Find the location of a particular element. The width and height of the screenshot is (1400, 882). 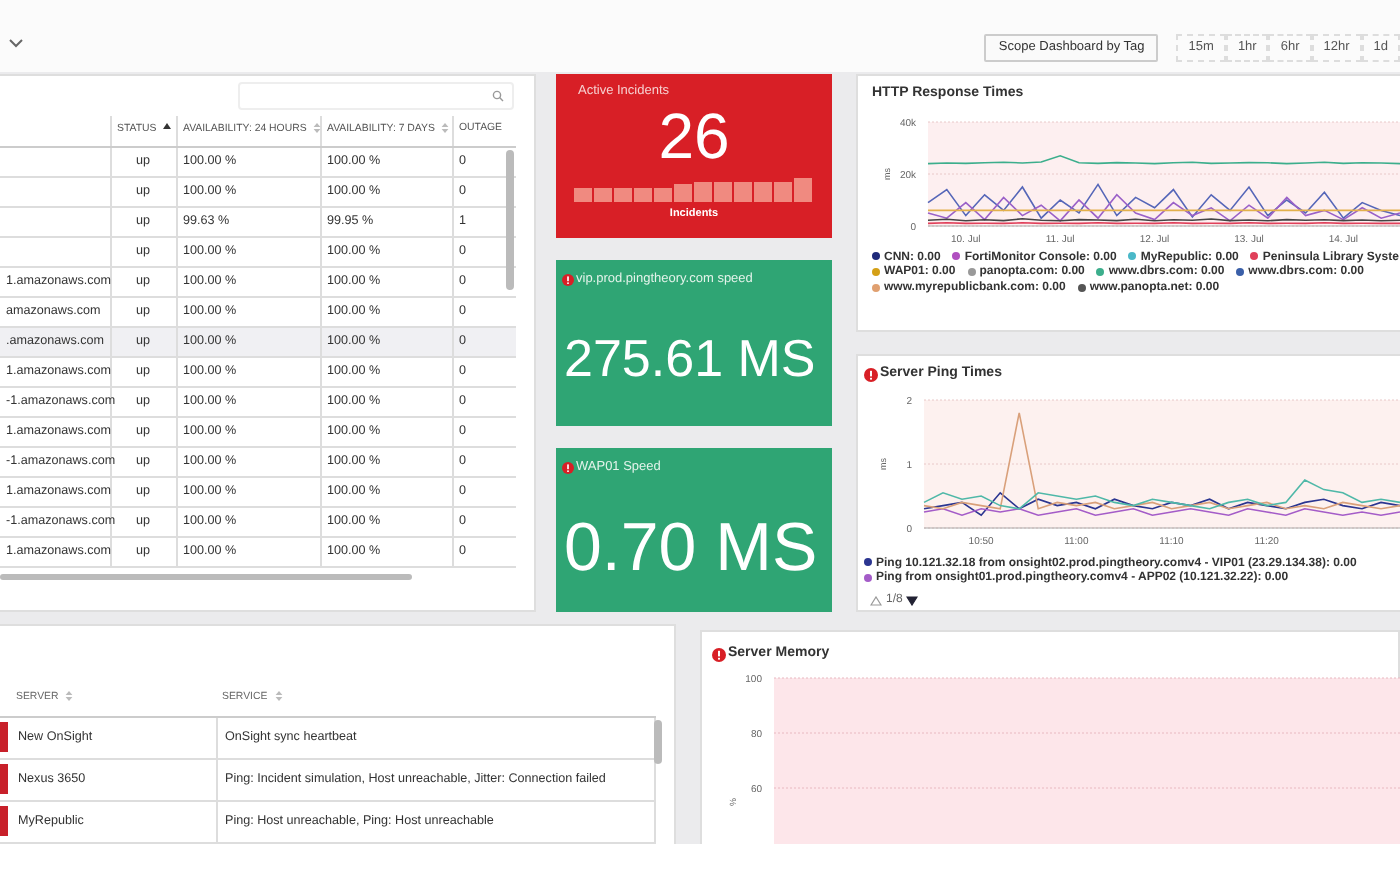

search-icon is located at coordinates (498, 96).